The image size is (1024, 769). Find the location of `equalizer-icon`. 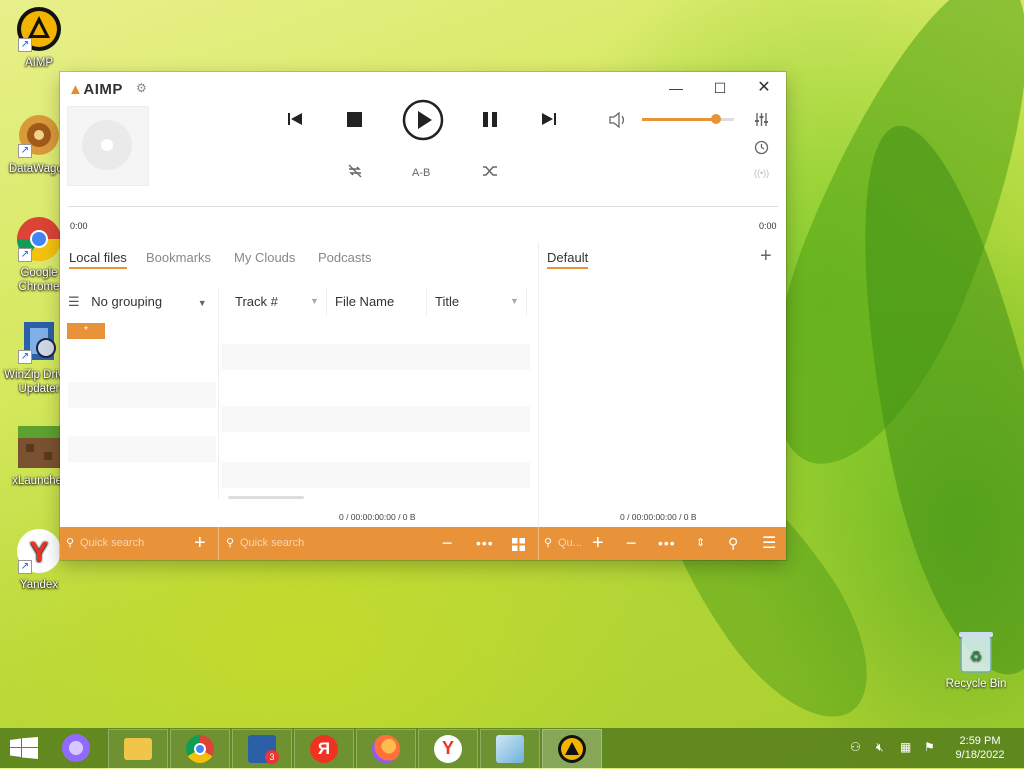

equalizer-icon is located at coordinates (761, 121).